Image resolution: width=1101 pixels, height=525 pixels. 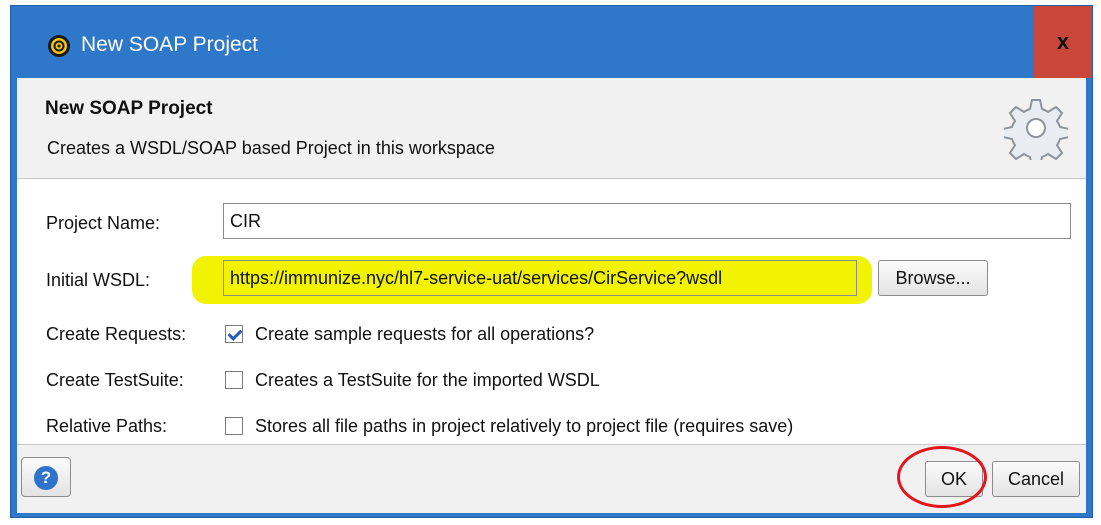 What do you see at coordinates (647, 221) in the screenshot?
I see `project-name-input: CIR` at bounding box center [647, 221].